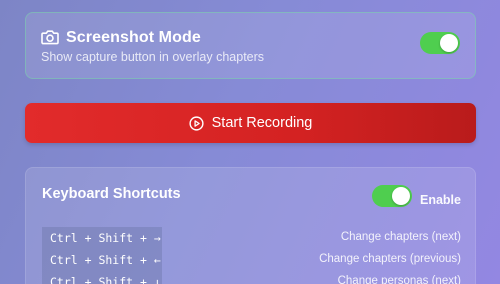 Image resolution: width=500 pixels, height=284 pixels. Describe the element at coordinates (196, 123) in the screenshot. I see `play-circle-icon` at that location.